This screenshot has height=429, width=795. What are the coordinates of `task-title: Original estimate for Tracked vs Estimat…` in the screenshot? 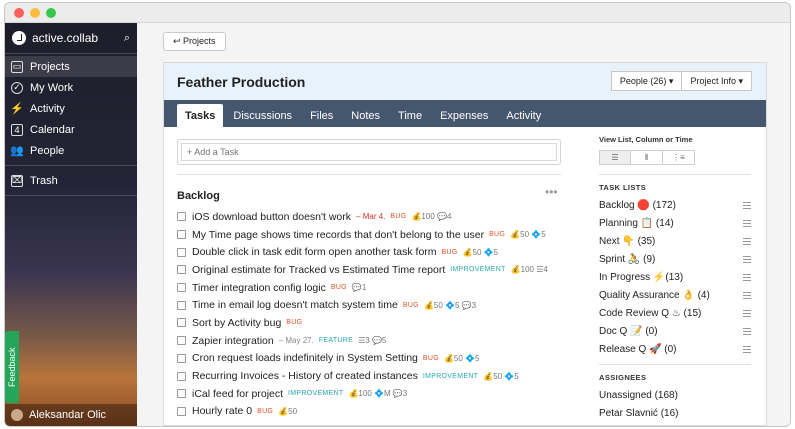 It's located at (318, 270).